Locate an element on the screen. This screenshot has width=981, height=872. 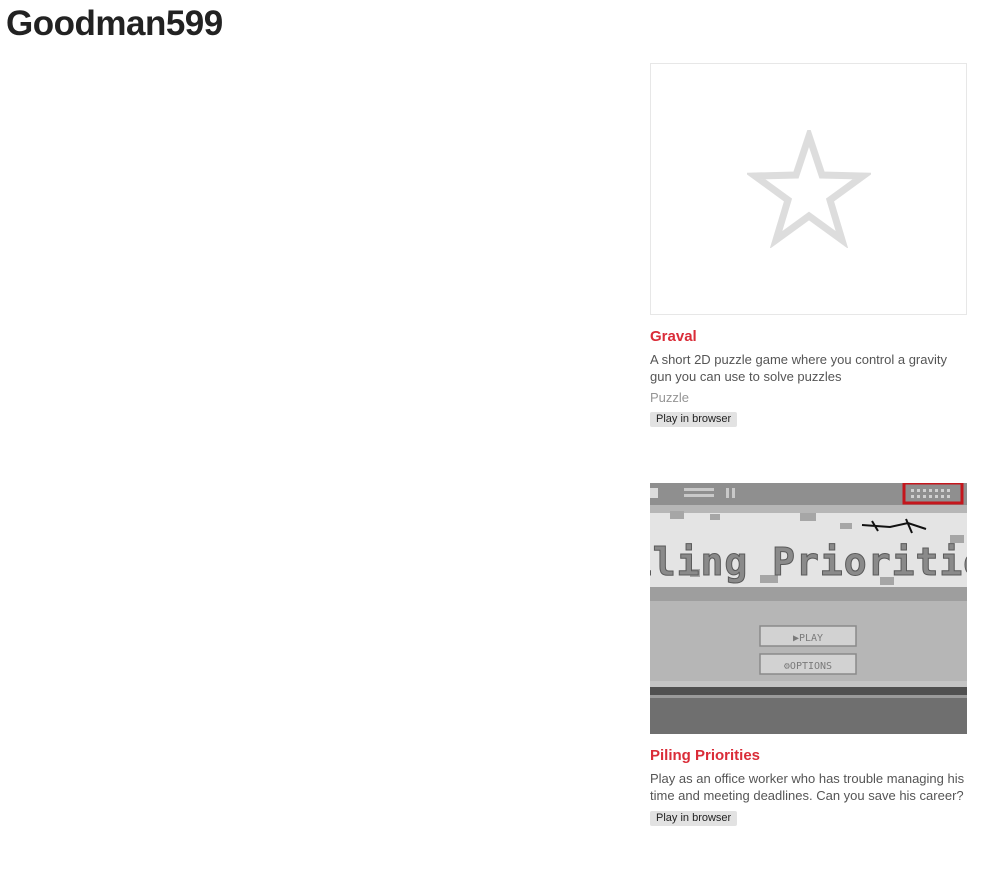
svg-text: ⚙OPTIONS is located at coordinates (807, 666).